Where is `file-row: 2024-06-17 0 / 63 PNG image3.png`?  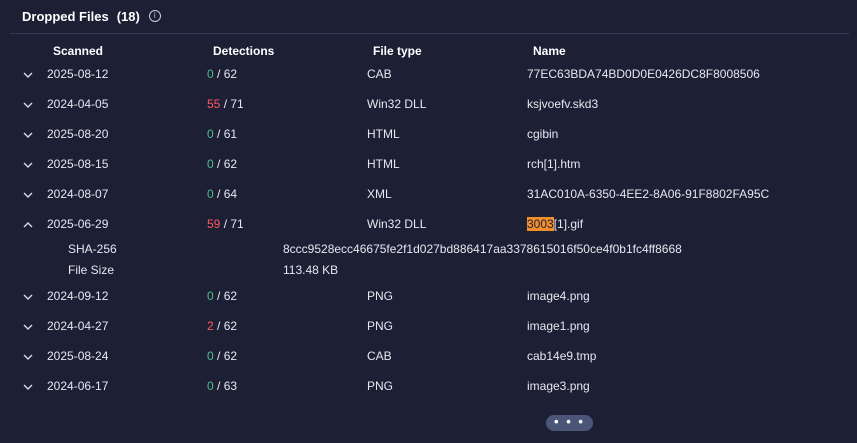 file-row: 2024-06-17 0 / 63 PNG image3.png is located at coordinates (428, 386).